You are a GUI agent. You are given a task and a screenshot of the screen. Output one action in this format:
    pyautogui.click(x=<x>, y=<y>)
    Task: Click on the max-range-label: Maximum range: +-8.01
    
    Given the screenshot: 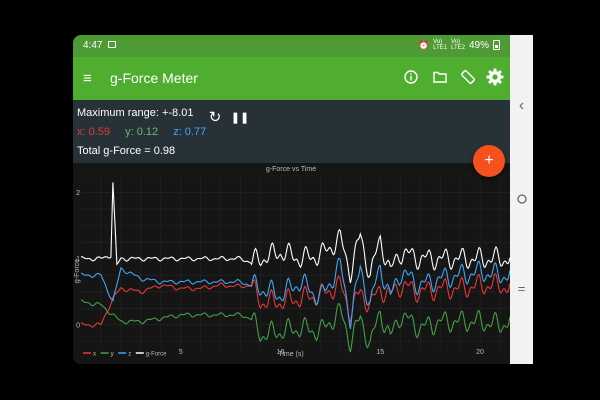 What is the action you would take?
    pyautogui.click(x=135, y=113)
    